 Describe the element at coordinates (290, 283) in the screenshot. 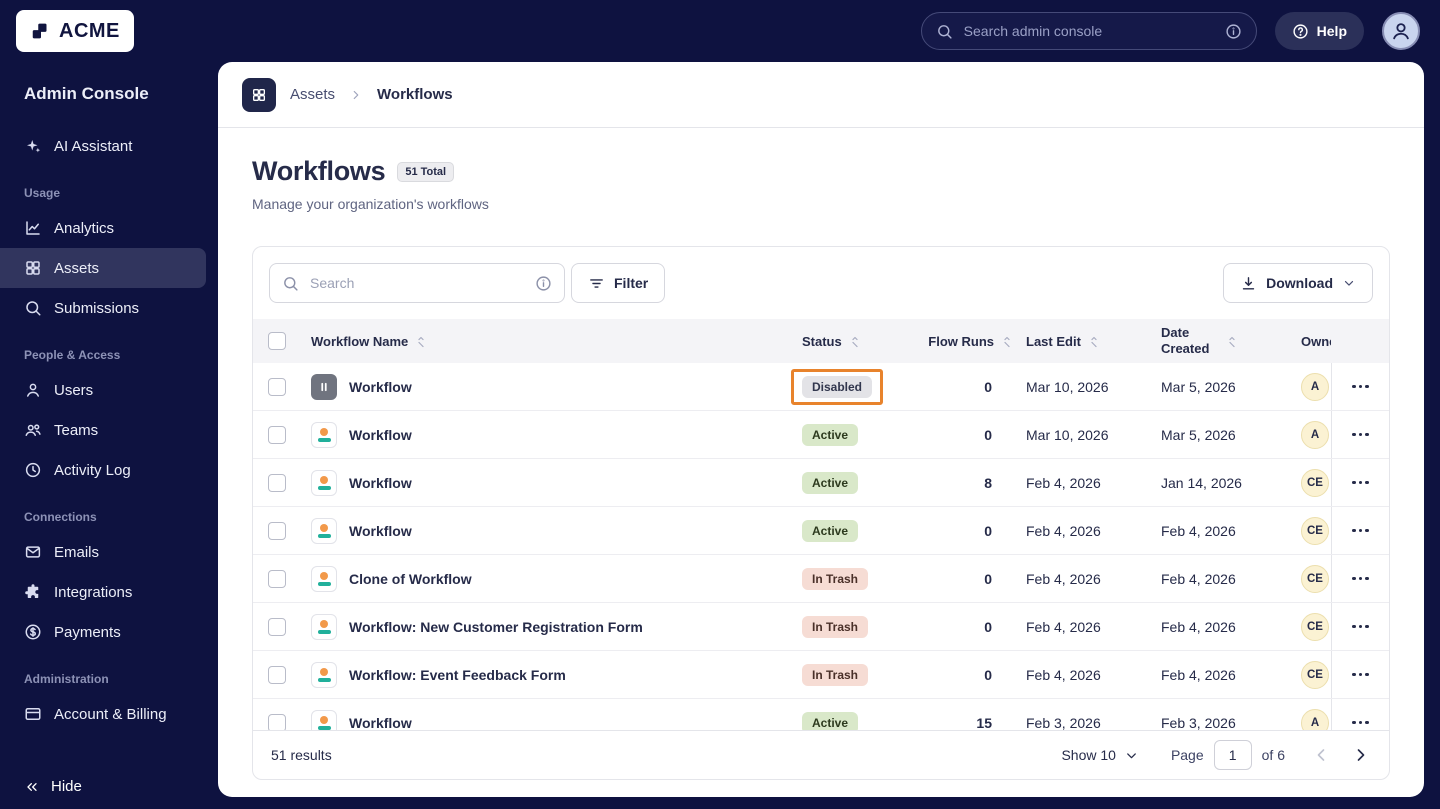

I see `search-icon` at that location.